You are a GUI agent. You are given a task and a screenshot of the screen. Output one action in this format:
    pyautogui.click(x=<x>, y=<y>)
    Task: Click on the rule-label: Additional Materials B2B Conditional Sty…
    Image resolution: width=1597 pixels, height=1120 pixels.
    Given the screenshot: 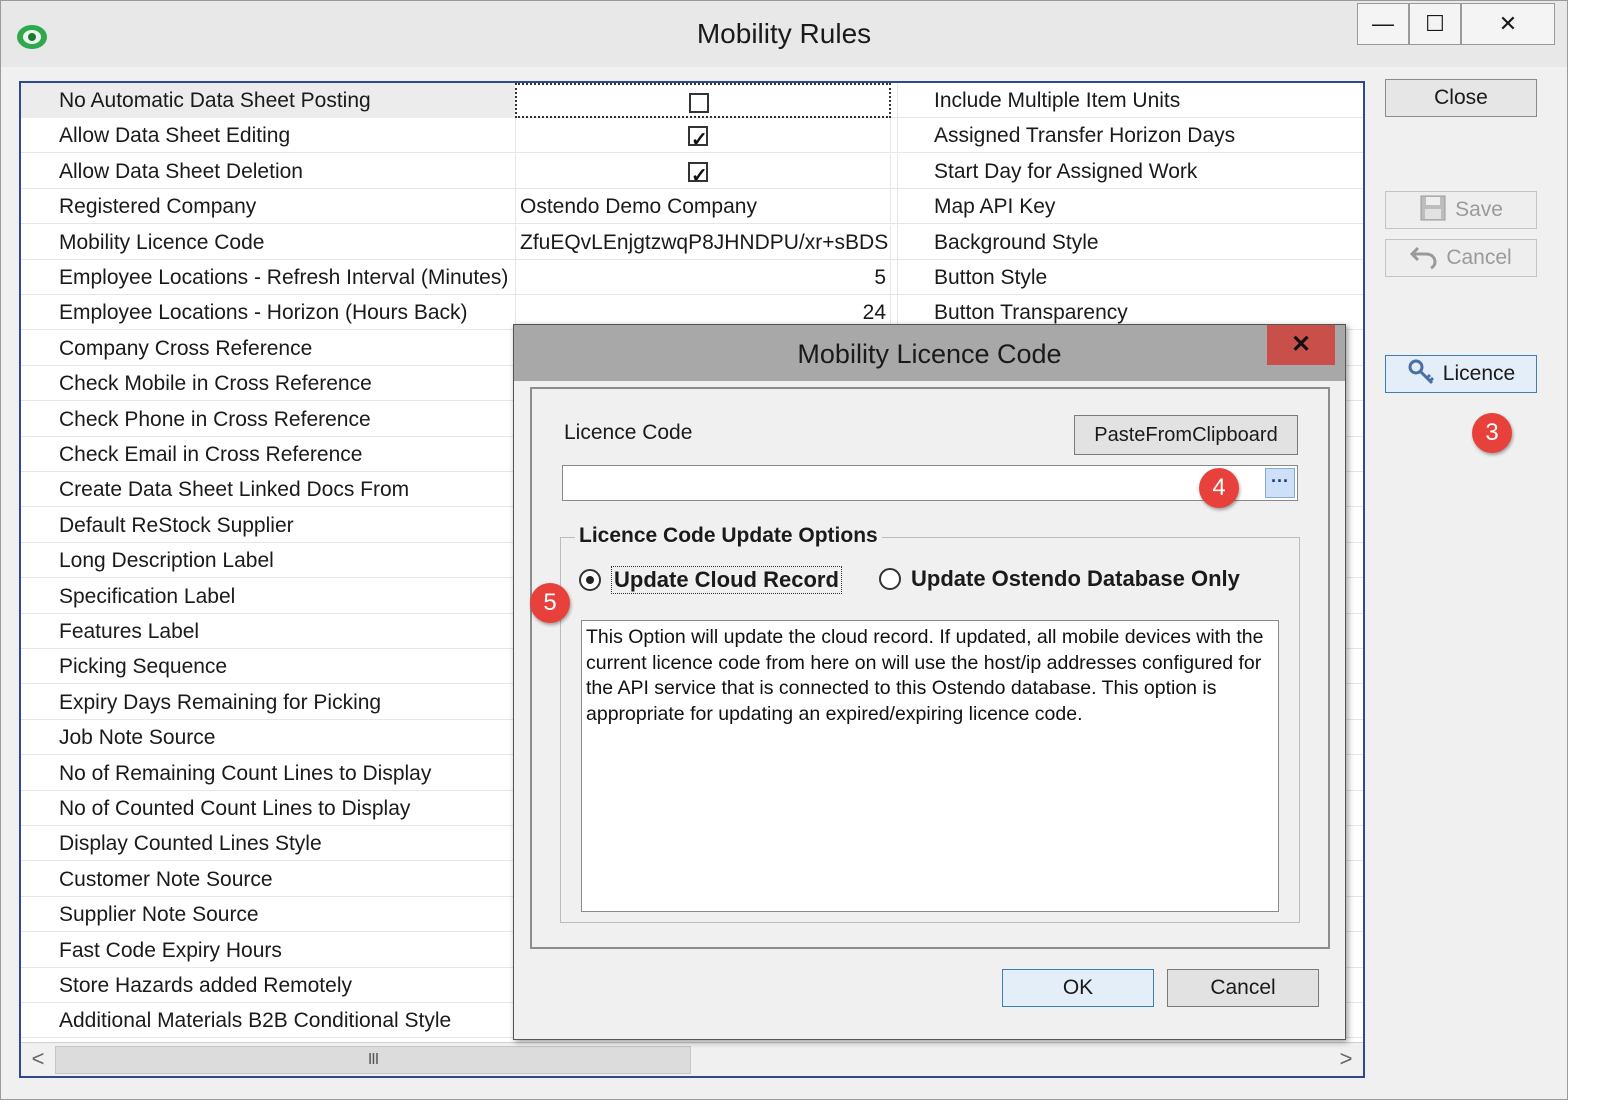 What is the action you would take?
    pyautogui.click(x=255, y=1021)
    